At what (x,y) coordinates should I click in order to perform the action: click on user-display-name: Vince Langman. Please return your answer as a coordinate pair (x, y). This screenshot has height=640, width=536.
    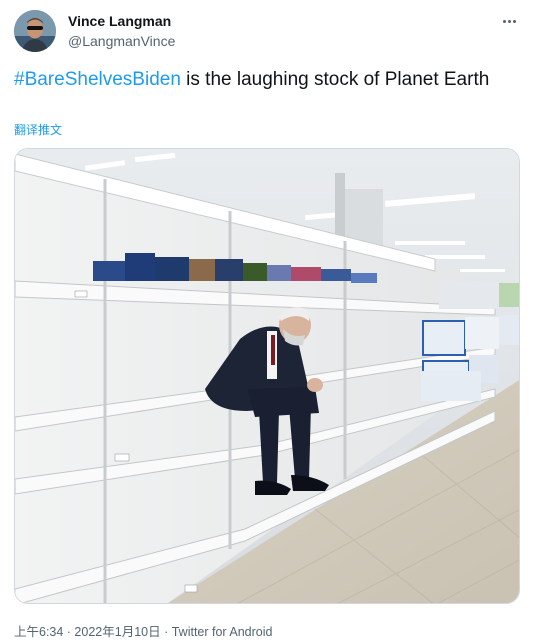
    Looking at the image, I should click on (119, 21).